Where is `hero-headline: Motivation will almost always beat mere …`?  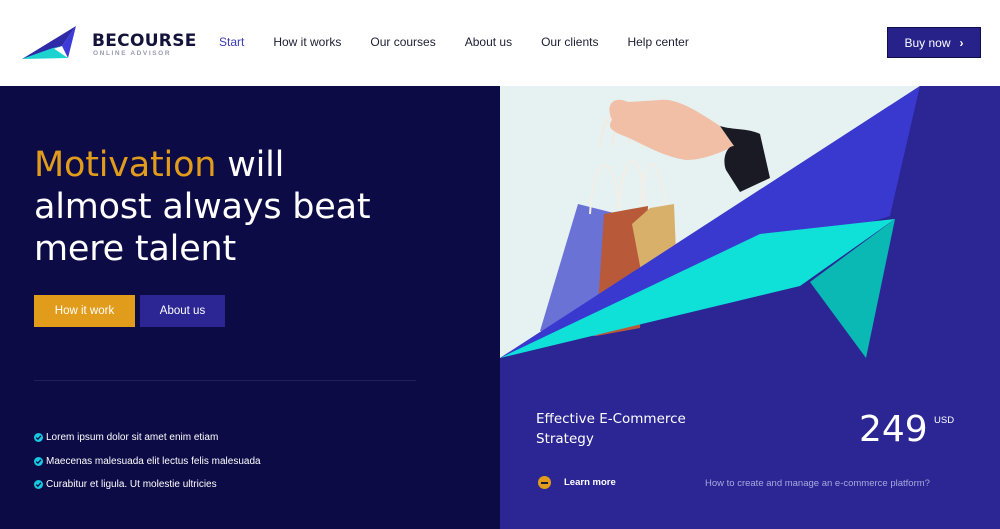
hero-headline: Motivation will almost always beat mere … is located at coordinates (202, 207).